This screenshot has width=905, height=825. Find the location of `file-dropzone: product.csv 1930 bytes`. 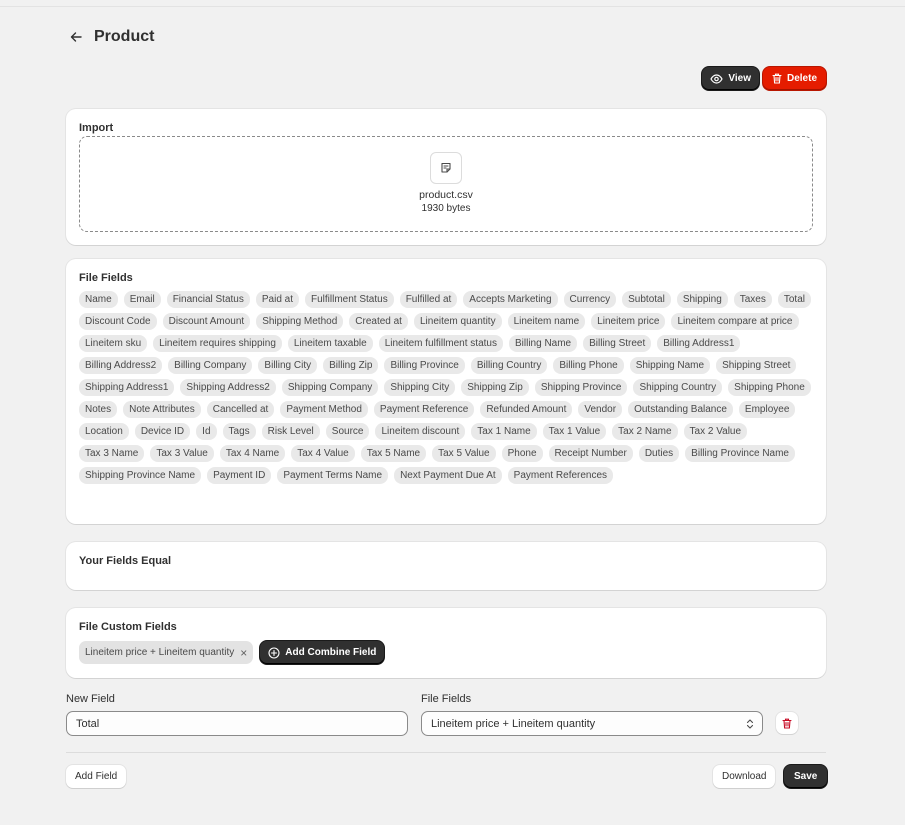

file-dropzone: product.csv 1930 bytes is located at coordinates (446, 184).